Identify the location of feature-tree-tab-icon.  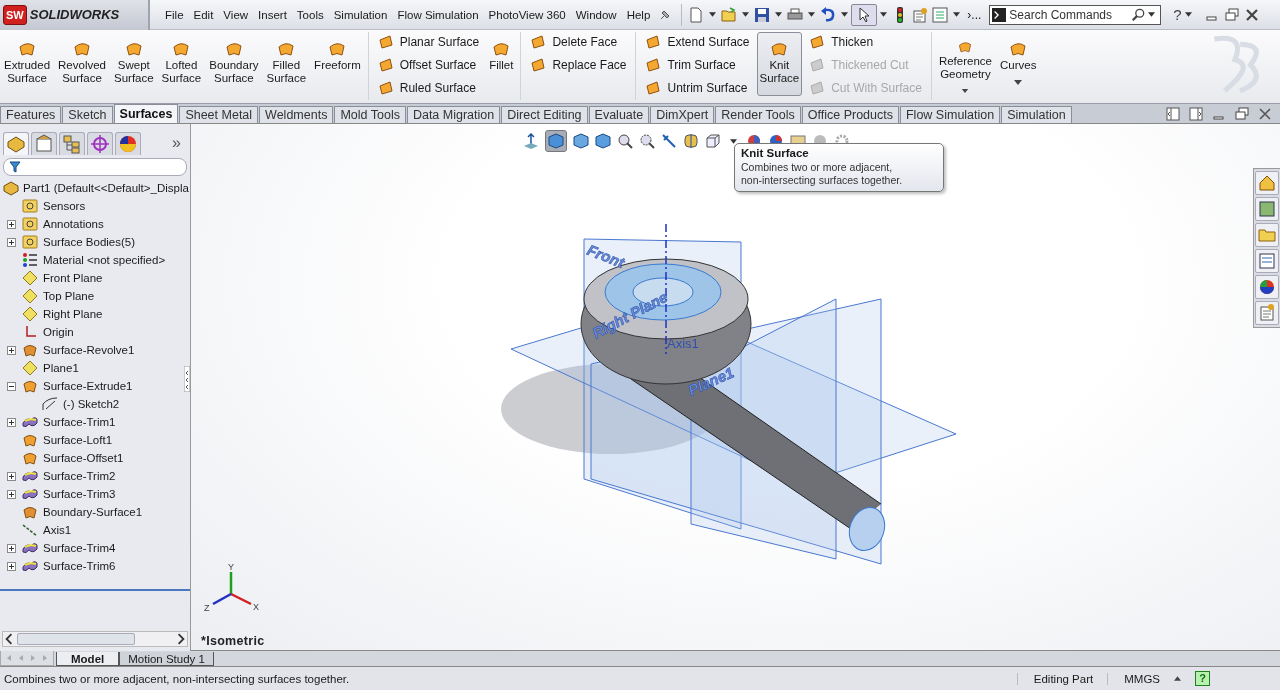
(16, 143).